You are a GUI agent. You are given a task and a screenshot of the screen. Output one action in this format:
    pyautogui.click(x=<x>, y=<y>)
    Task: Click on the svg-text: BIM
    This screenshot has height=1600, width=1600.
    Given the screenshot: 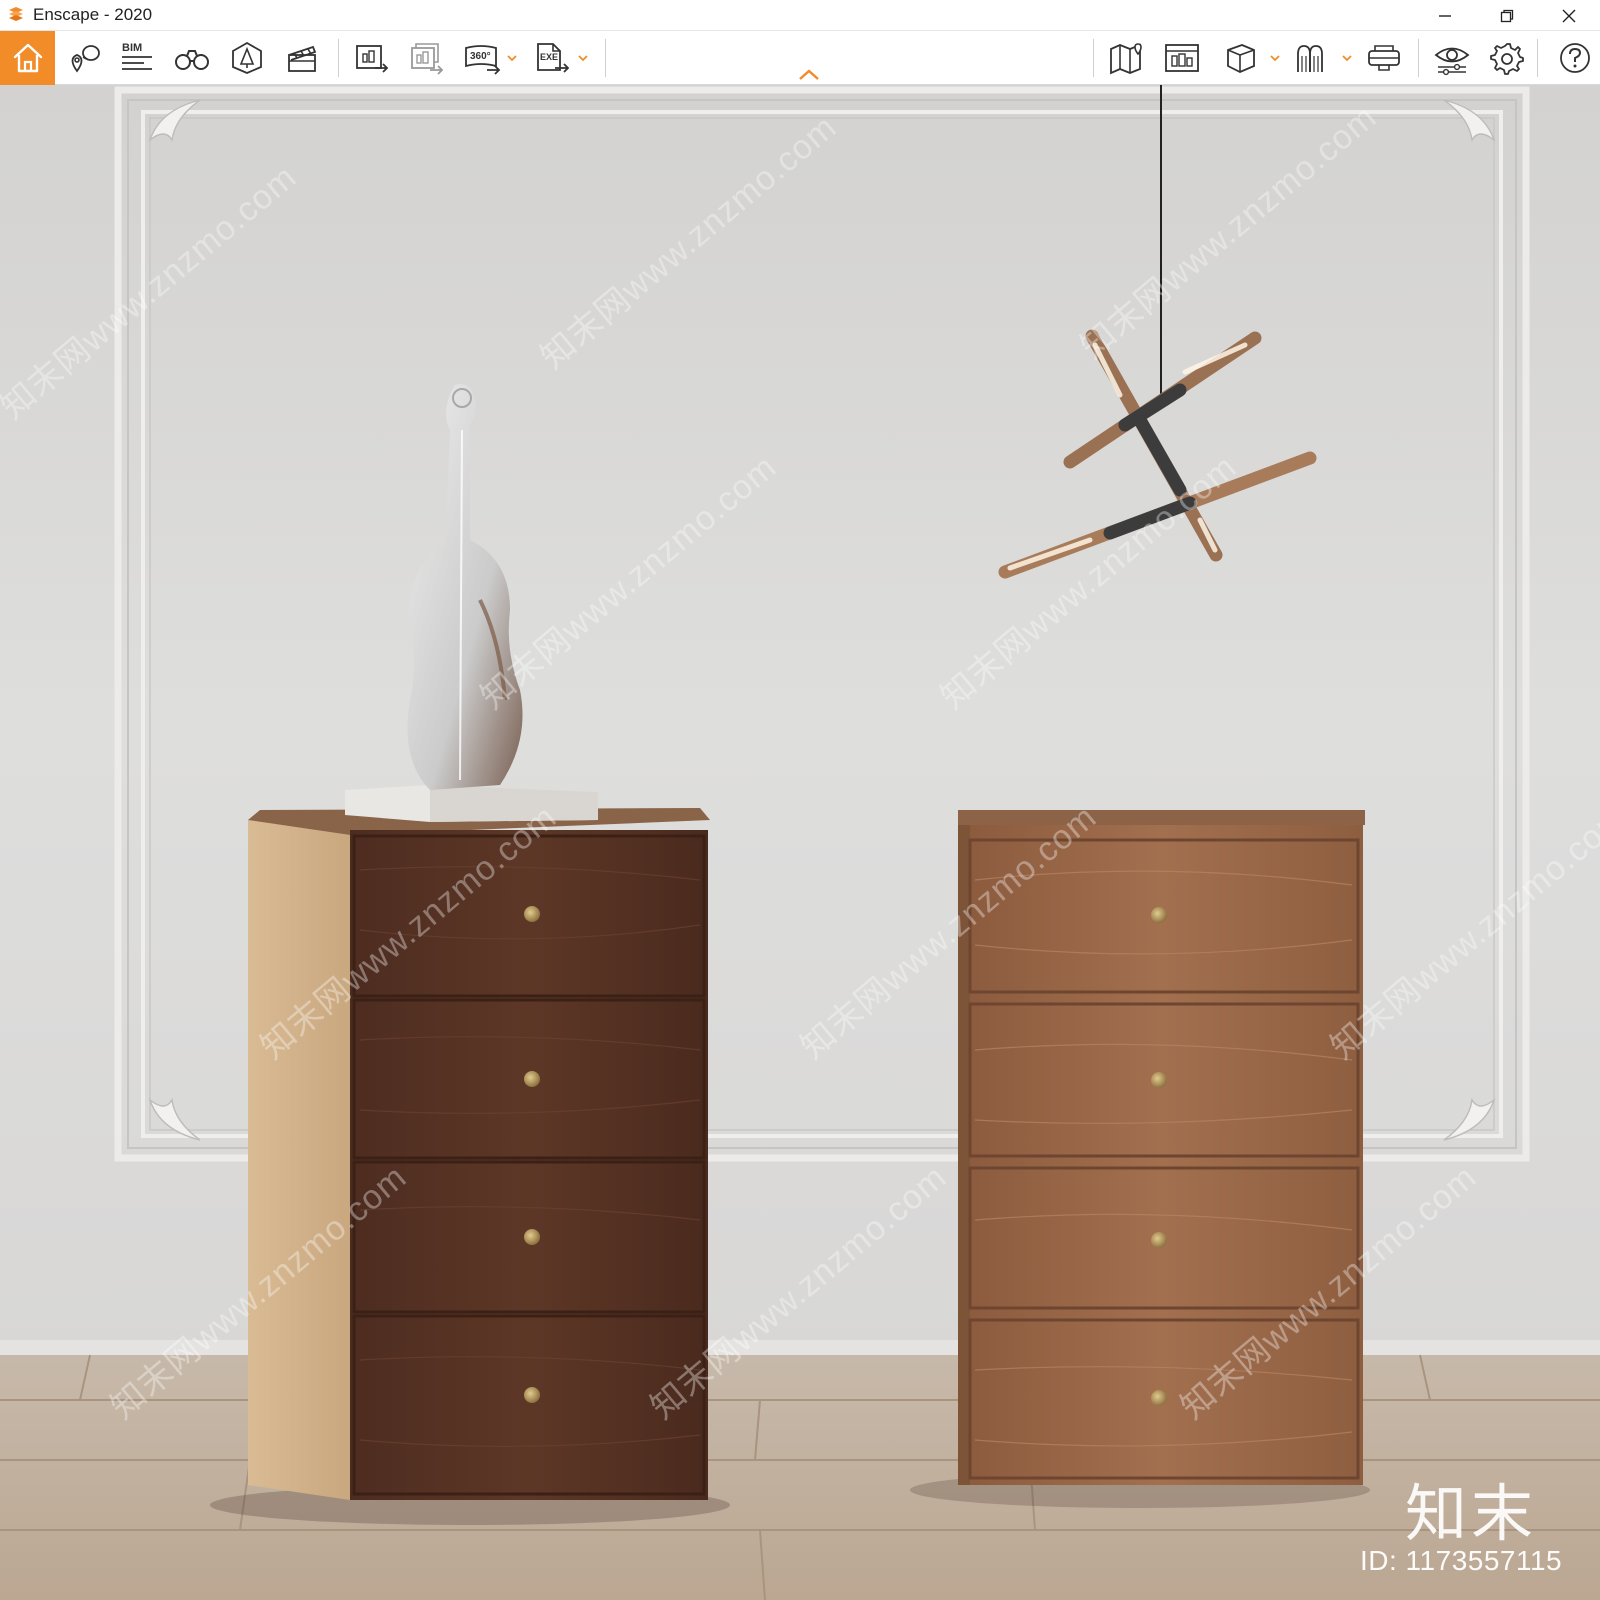 What is the action you would take?
    pyautogui.click(x=132, y=48)
    